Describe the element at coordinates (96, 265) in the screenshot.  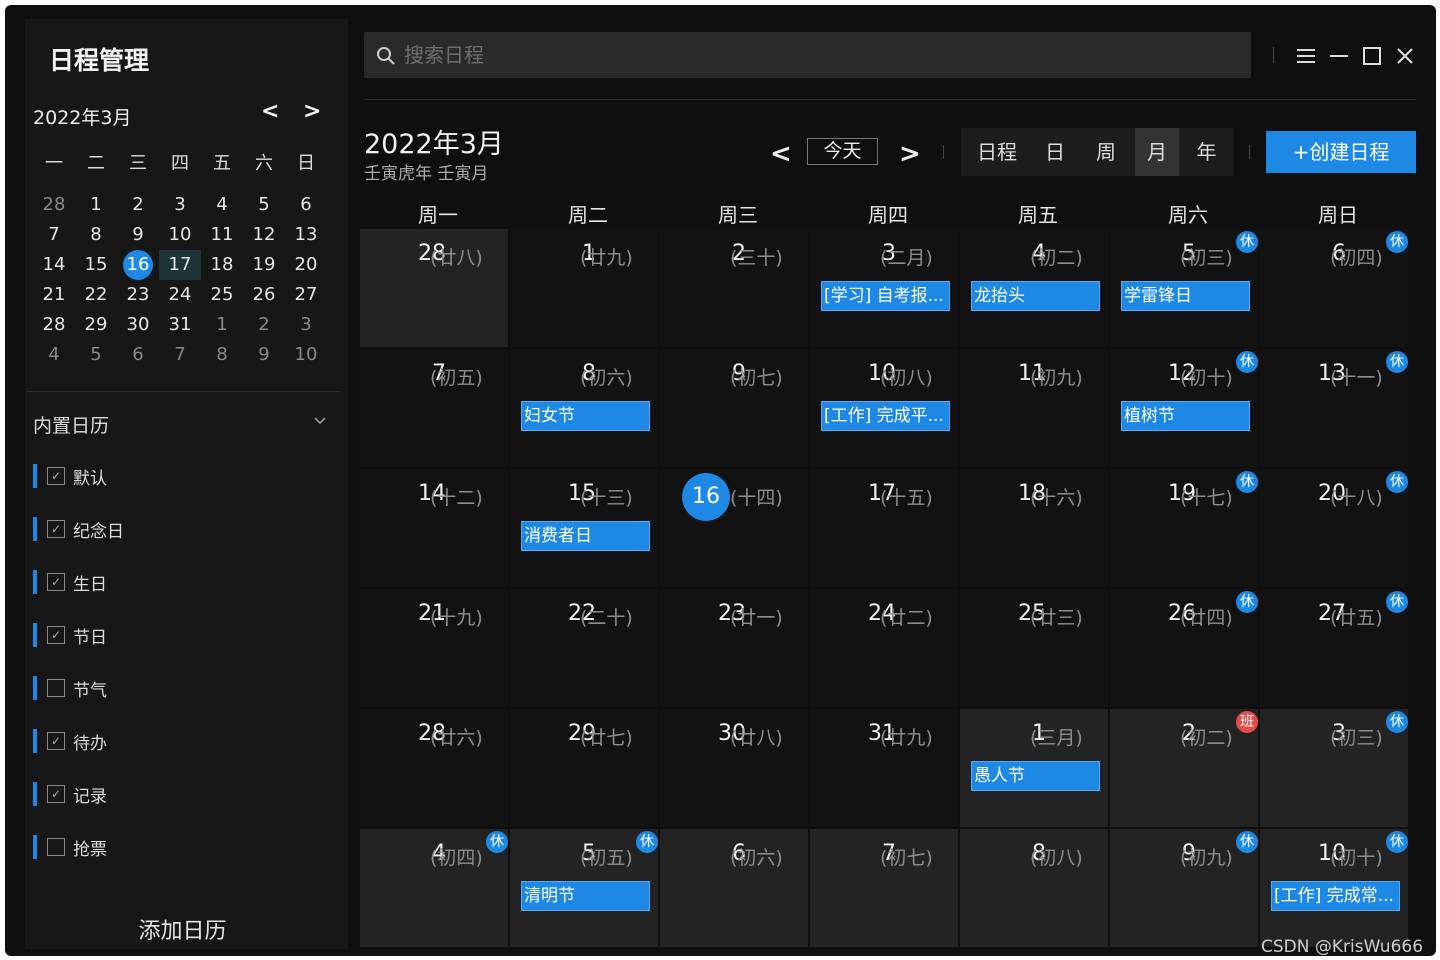
I see `mini-calendar-day: 15` at that location.